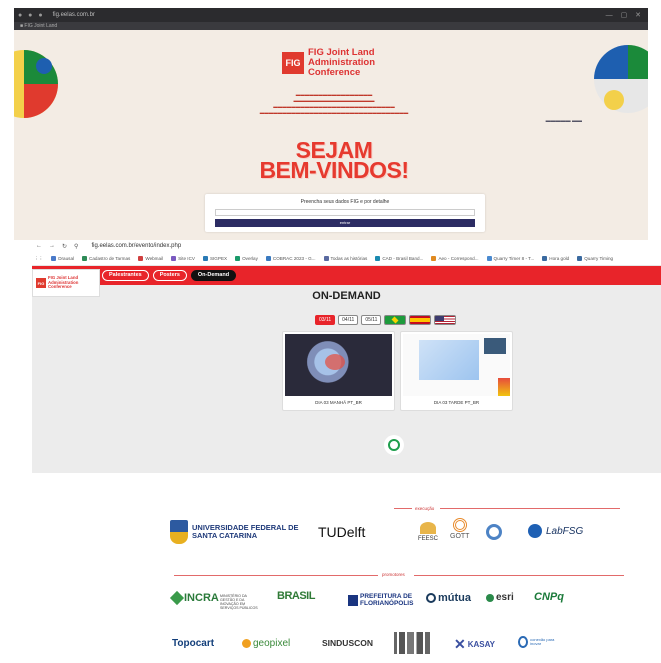 Image resolution: width=661 pixels, height=663 pixels. What do you see at coordinates (186, 258) in the screenshot?
I see `bookmark-label: Site ICV` at bounding box center [186, 258].